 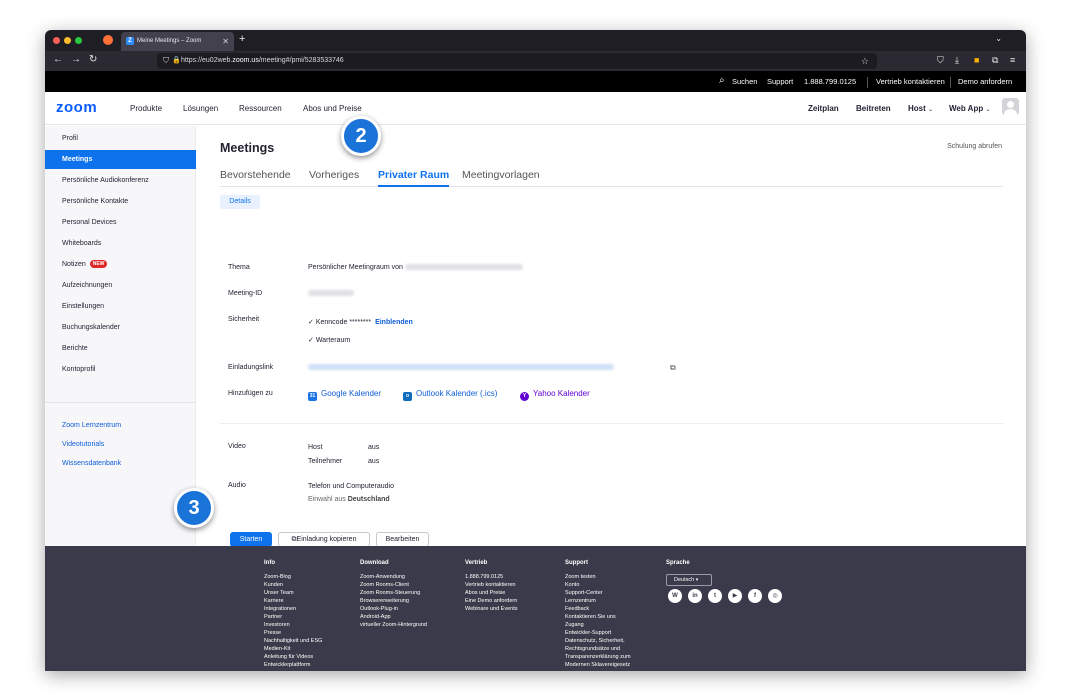 What do you see at coordinates (830, 81) in the screenshot?
I see `top-phone-link: 1.888.799.0125` at bounding box center [830, 81].